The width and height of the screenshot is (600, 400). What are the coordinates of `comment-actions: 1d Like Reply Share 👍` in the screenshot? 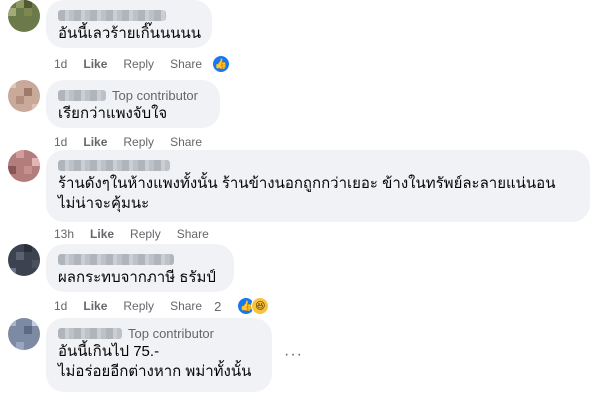 It's located at (150, 64).